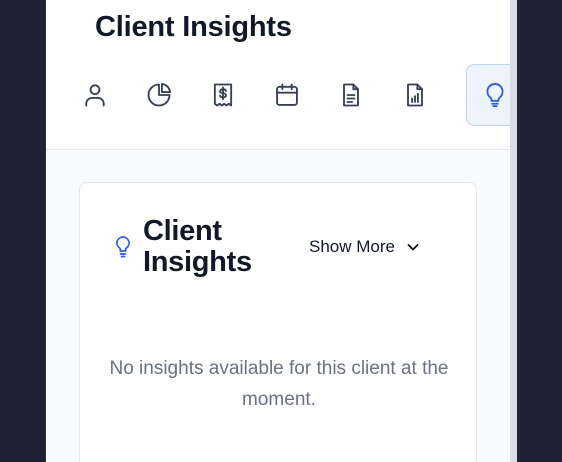  I want to click on tab-calendar, so click(287, 95).